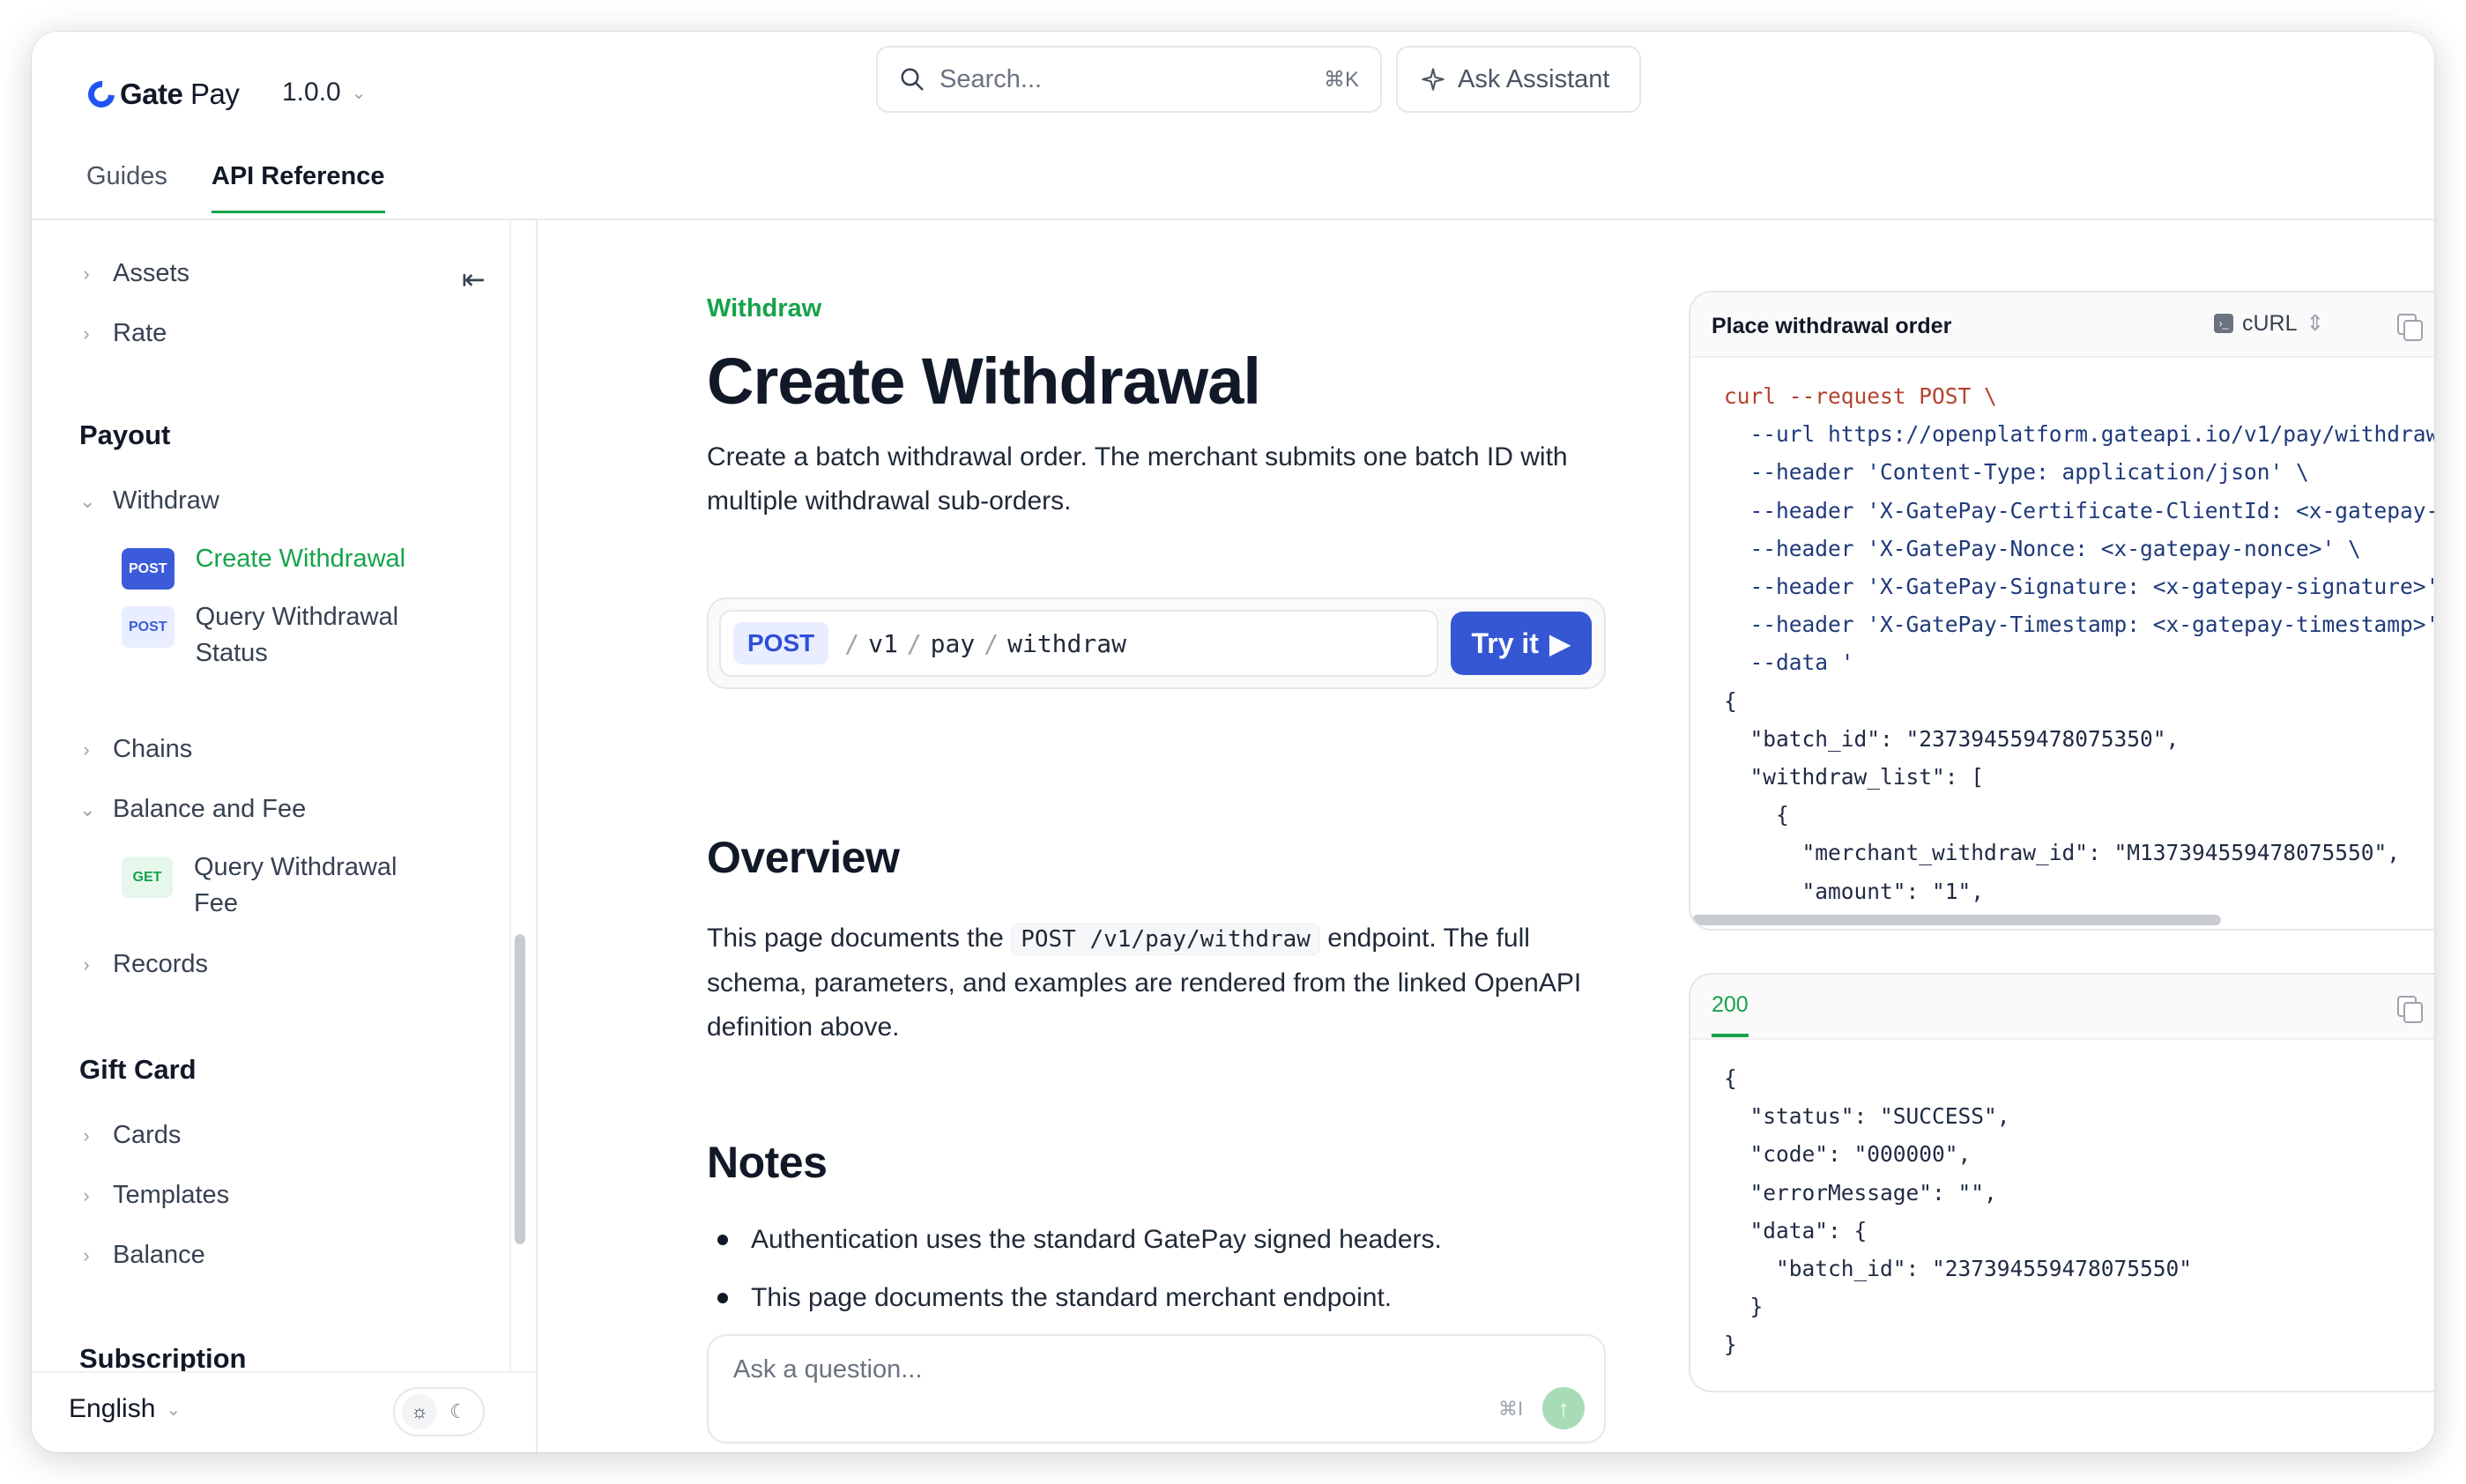  Describe the element at coordinates (1789, 662) in the screenshot. I see `code-line: --data '` at that location.